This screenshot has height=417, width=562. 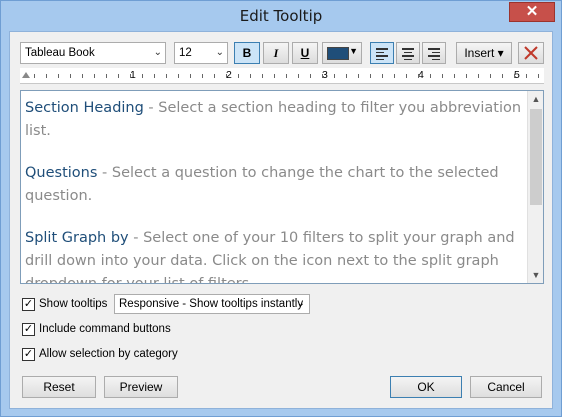 What do you see at coordinates (28, 329) in the screenshot?
I see `include-command-buttons-checkbox: ✓` at bounding box center [28, 329].